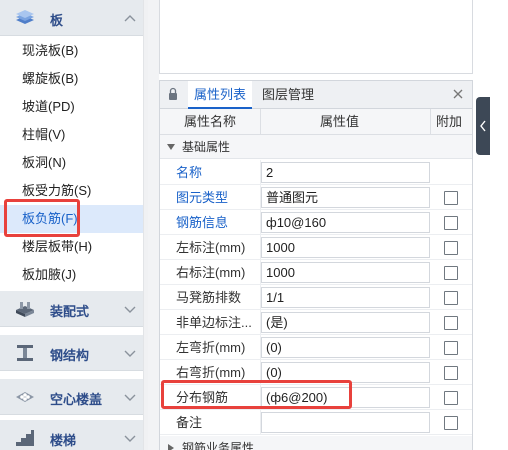  I want to click on sidebar-item-slab-hole: 板洞(N), so click(71, 163).